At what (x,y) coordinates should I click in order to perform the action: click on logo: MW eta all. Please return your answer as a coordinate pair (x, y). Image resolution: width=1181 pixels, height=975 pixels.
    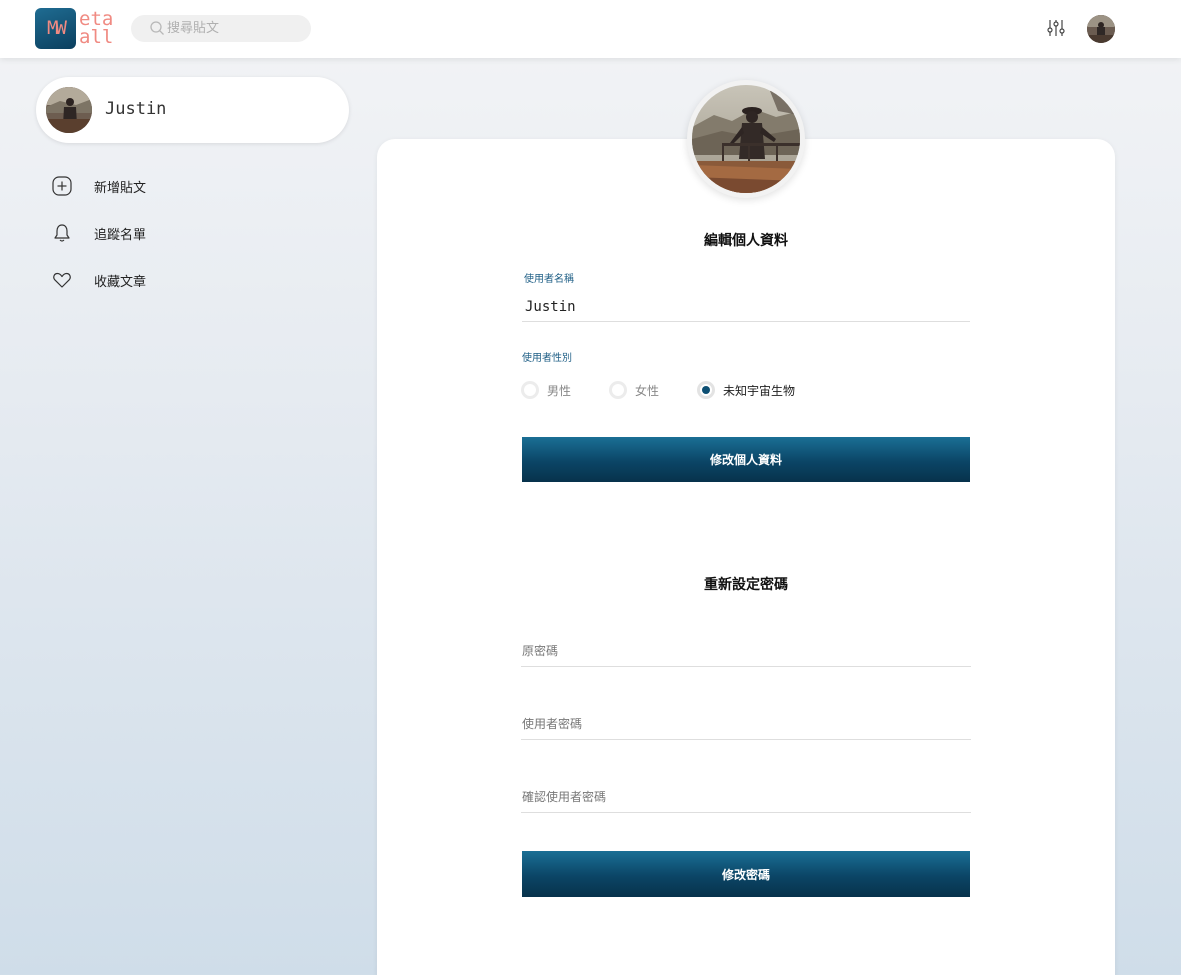
    Looking at the image, I should click on (75, 29).